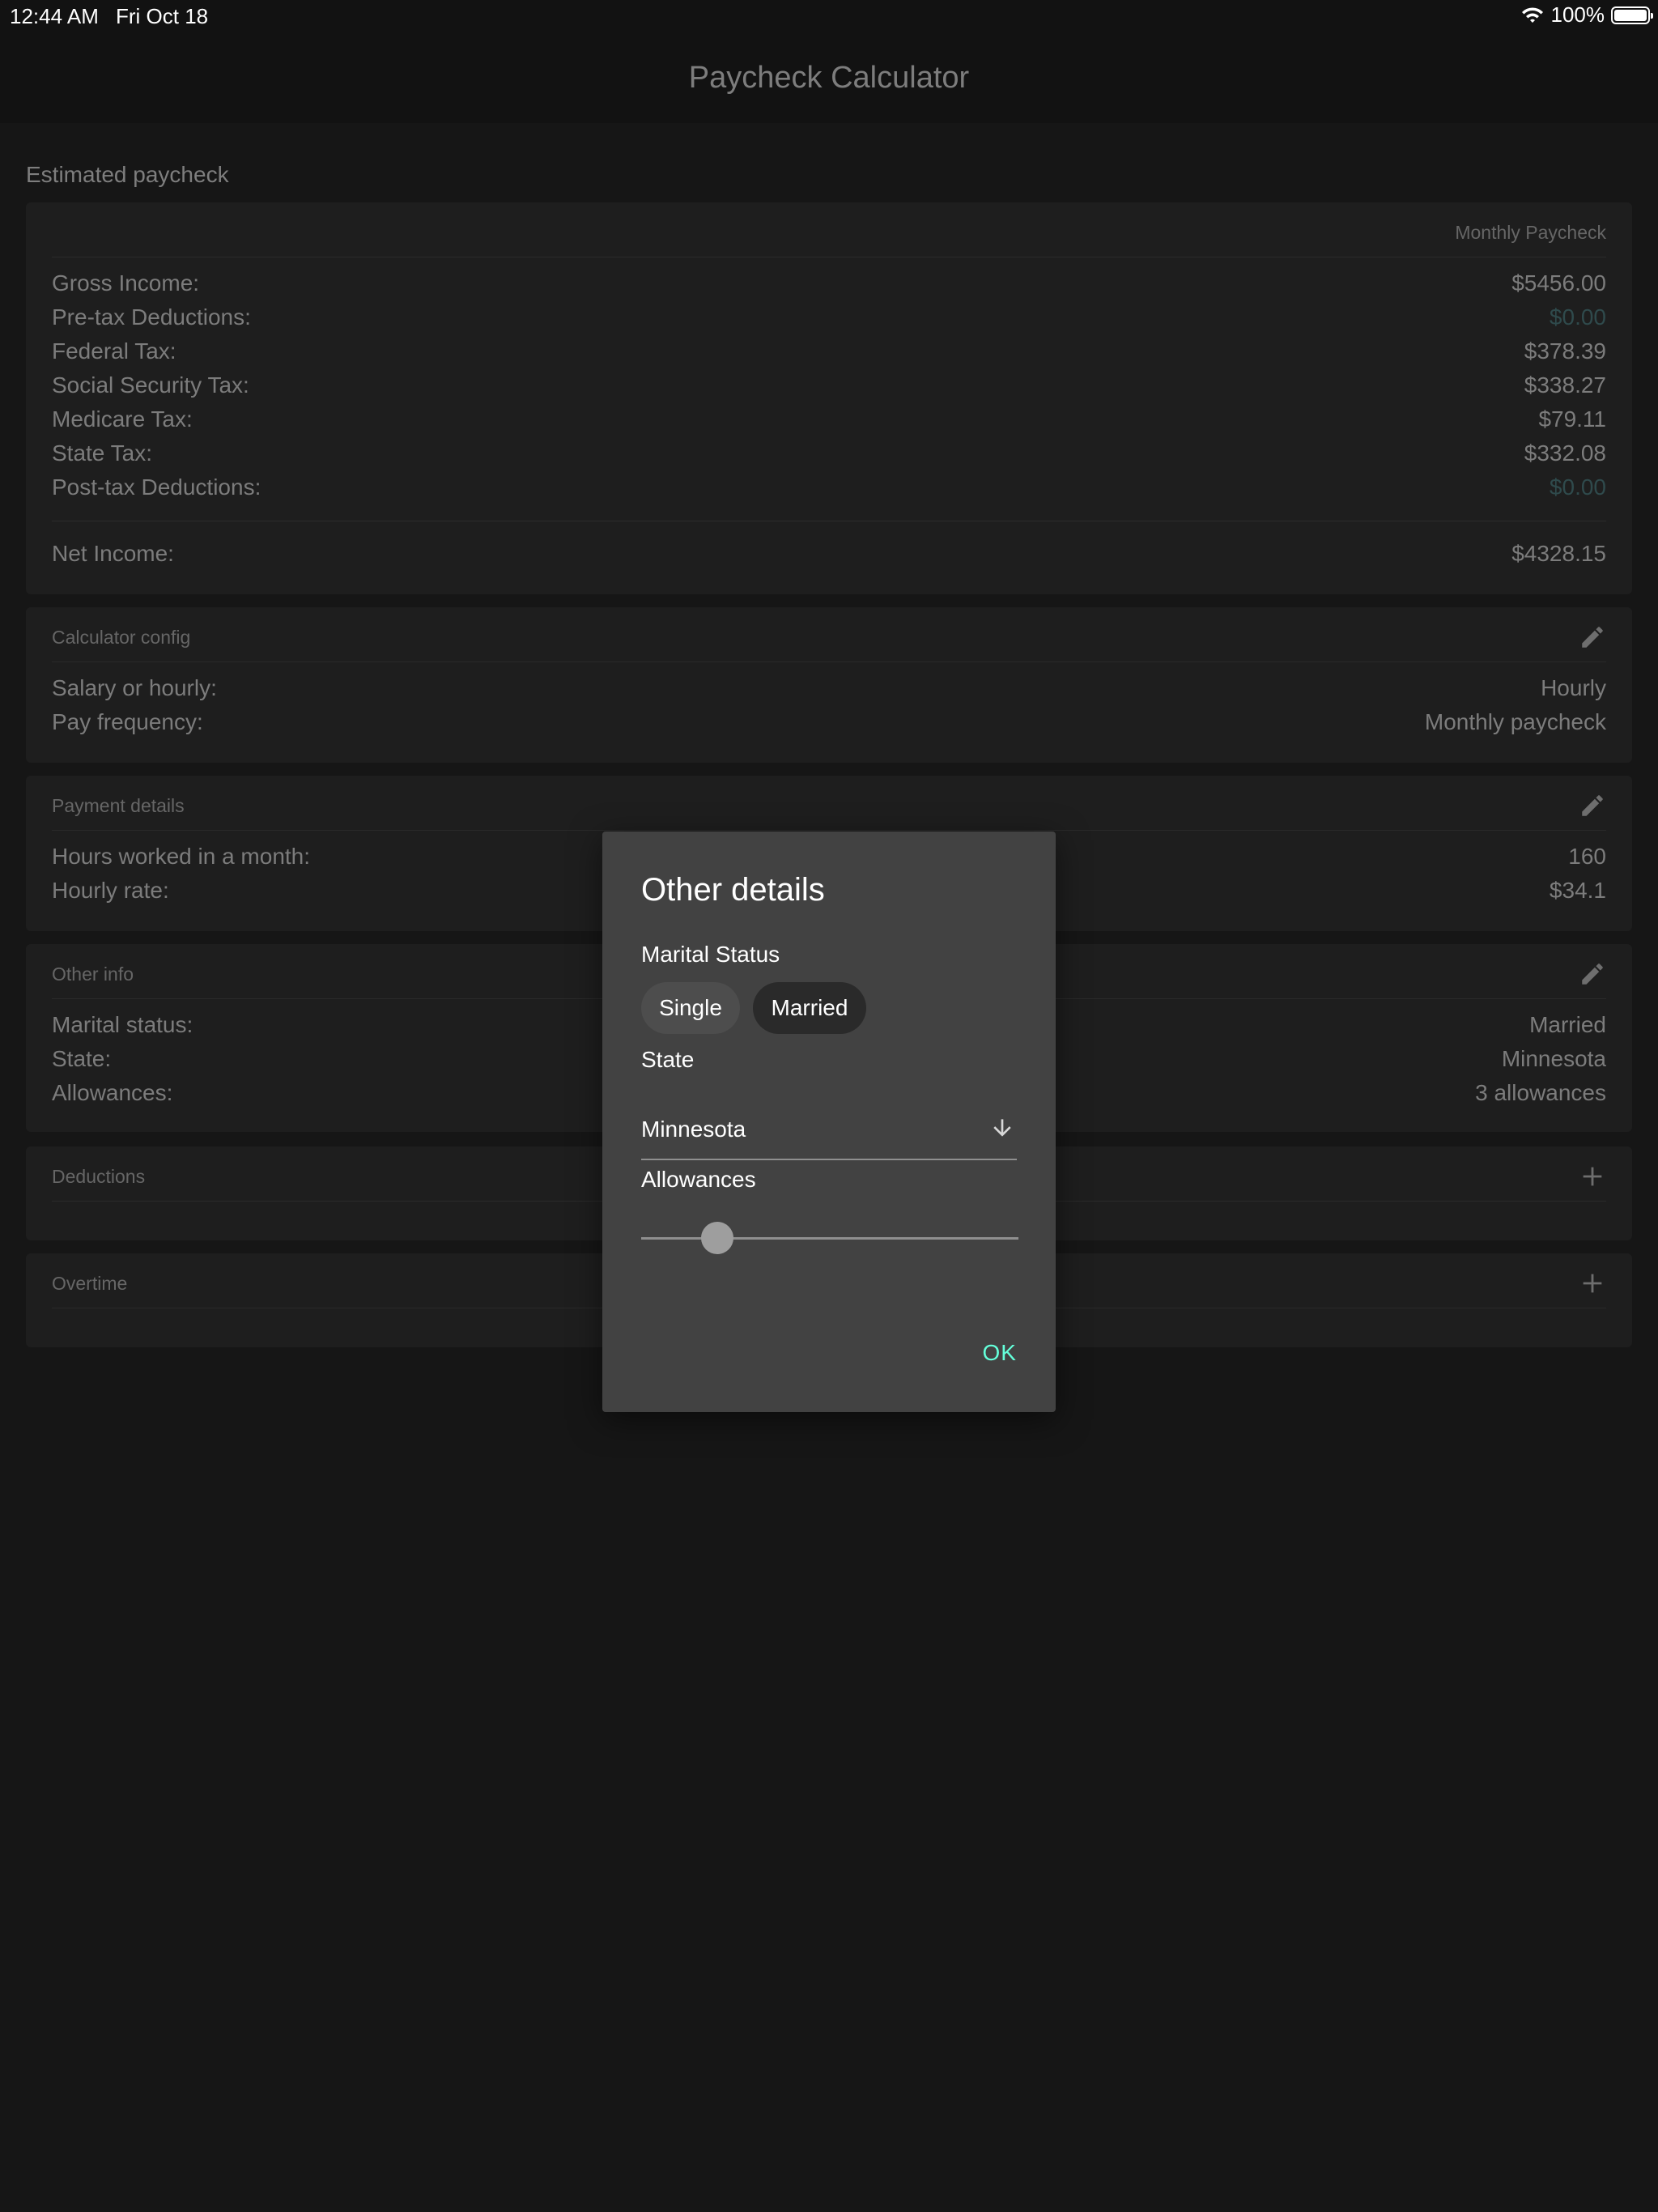  I want to click on chip-single: Single, so click(690, 1008).